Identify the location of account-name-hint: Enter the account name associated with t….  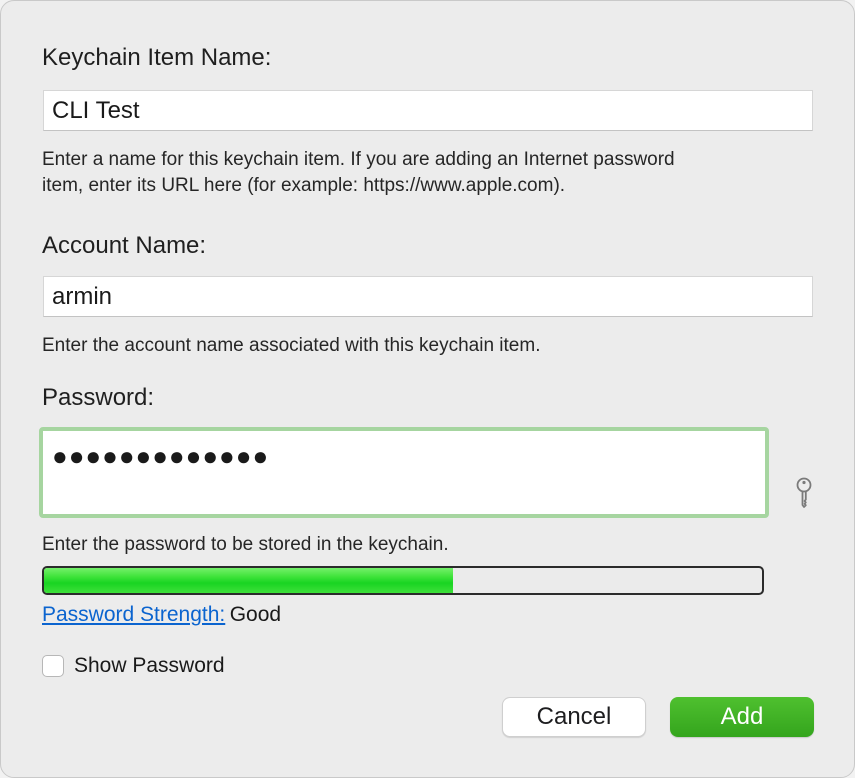
(291, 345).